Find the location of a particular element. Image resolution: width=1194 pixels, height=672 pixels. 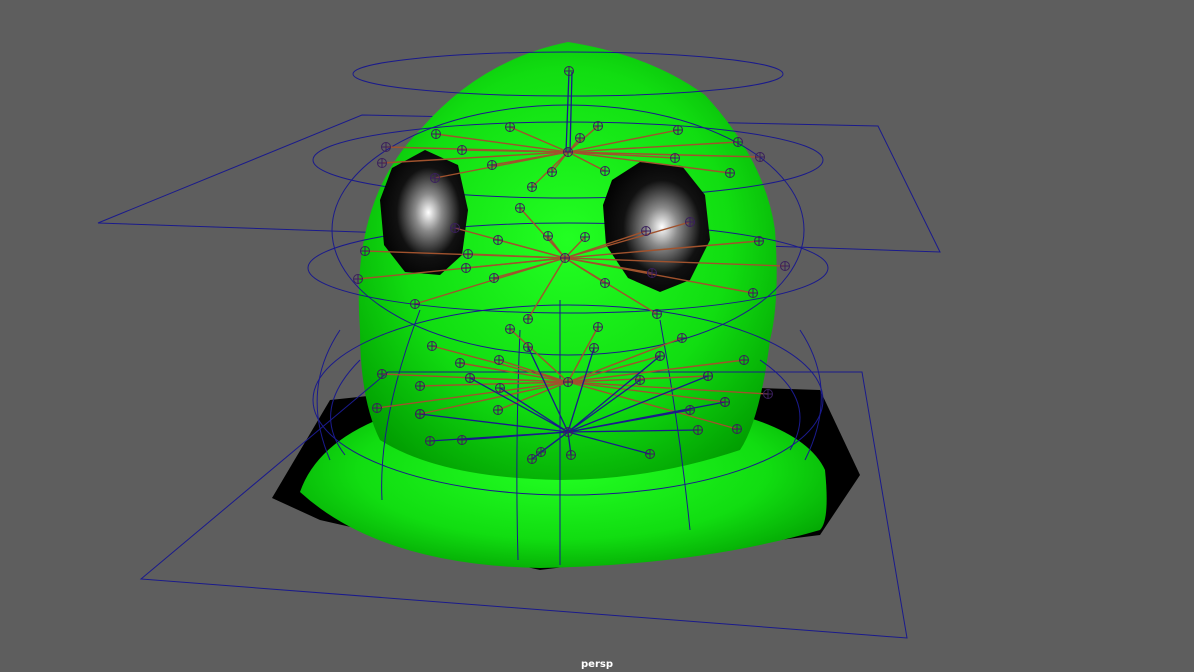

left-eye is located at coordinates (424, 212).